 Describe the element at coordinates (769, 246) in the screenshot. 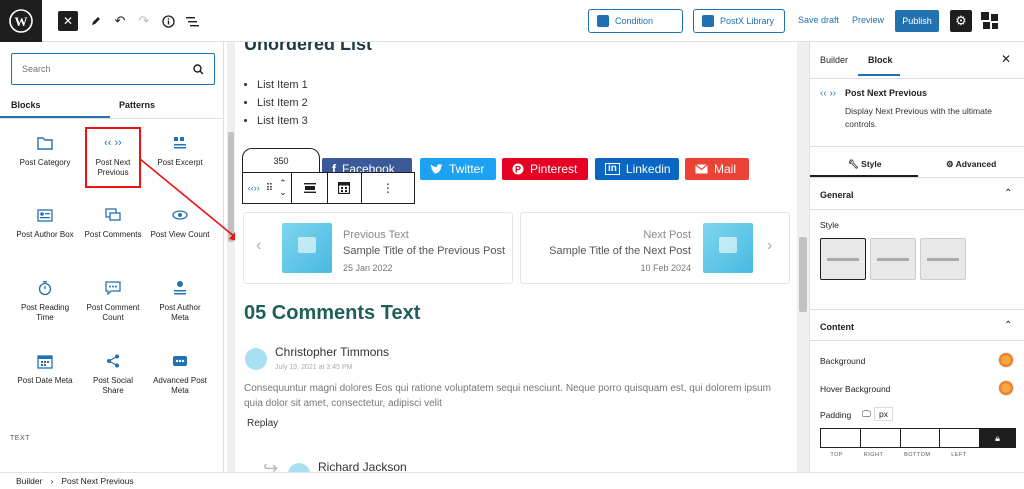

I see `chevron-right-icon: ›` at that location.